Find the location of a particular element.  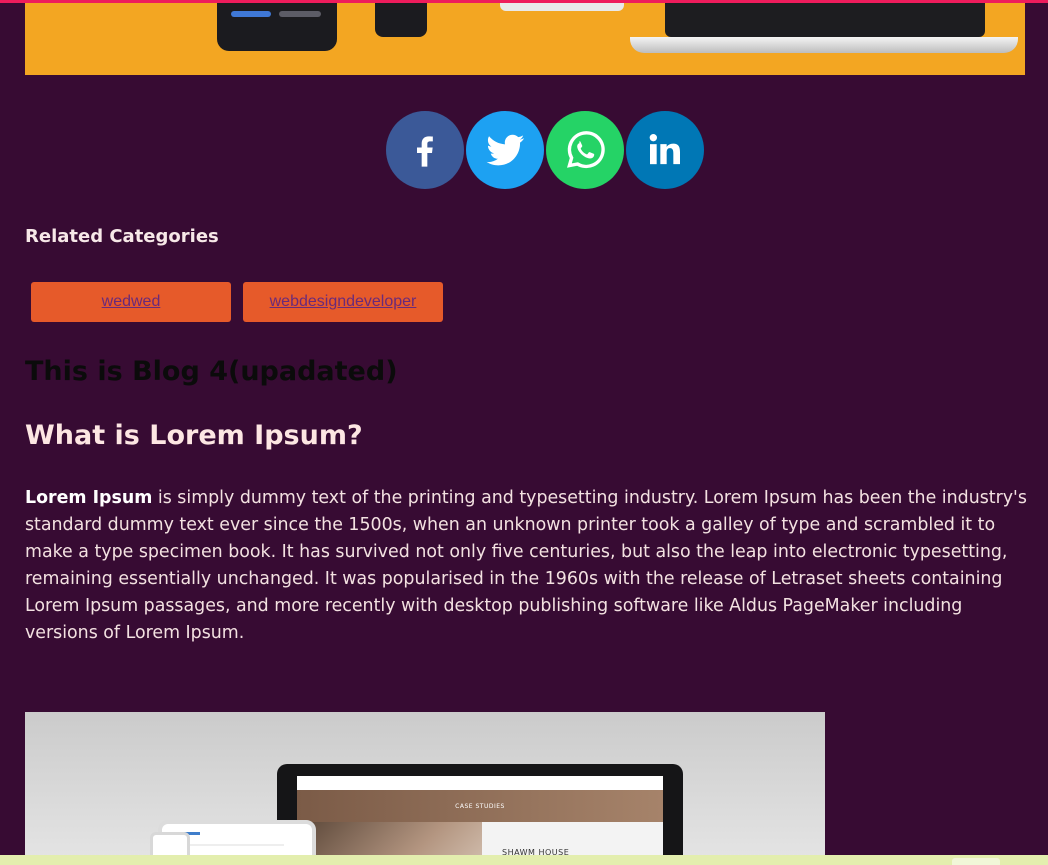

whatsapp-icon is located at coordinates (586, 150).